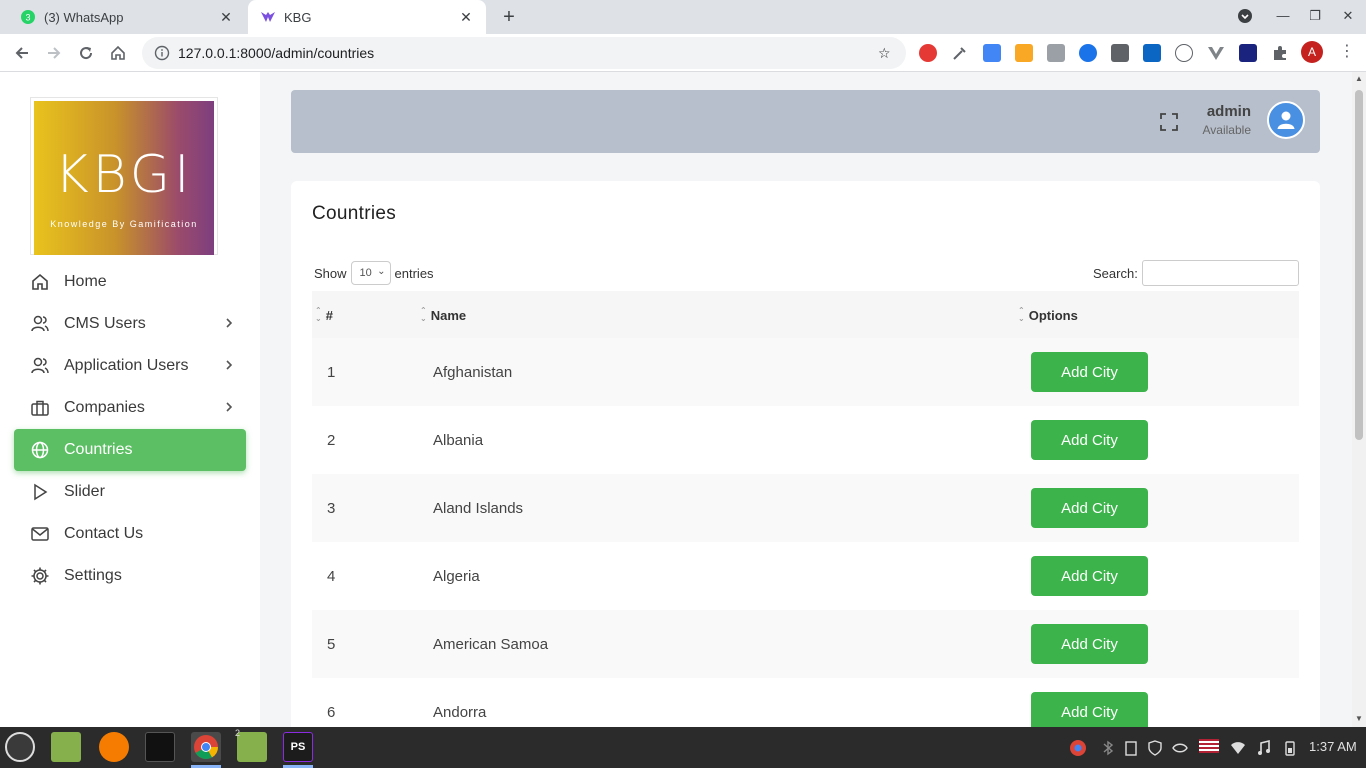 The height and width of the screenshot is (768, 1366). What do you see at coordinates (992, 53) in the screenshot?
I see `extension-translate-icon` at bounding box center [992, 53].